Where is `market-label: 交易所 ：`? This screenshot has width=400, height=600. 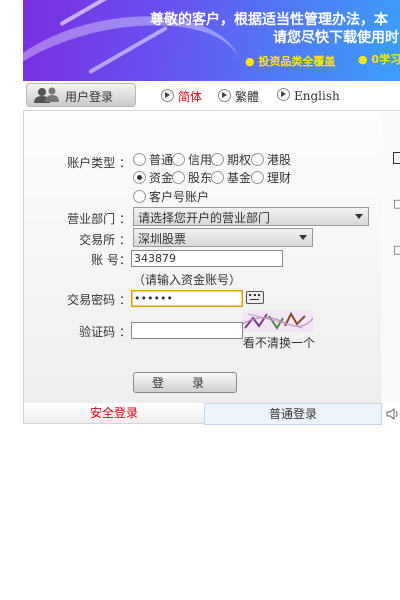 market-label: 交易所 ： is located at coordinates (105, 240).